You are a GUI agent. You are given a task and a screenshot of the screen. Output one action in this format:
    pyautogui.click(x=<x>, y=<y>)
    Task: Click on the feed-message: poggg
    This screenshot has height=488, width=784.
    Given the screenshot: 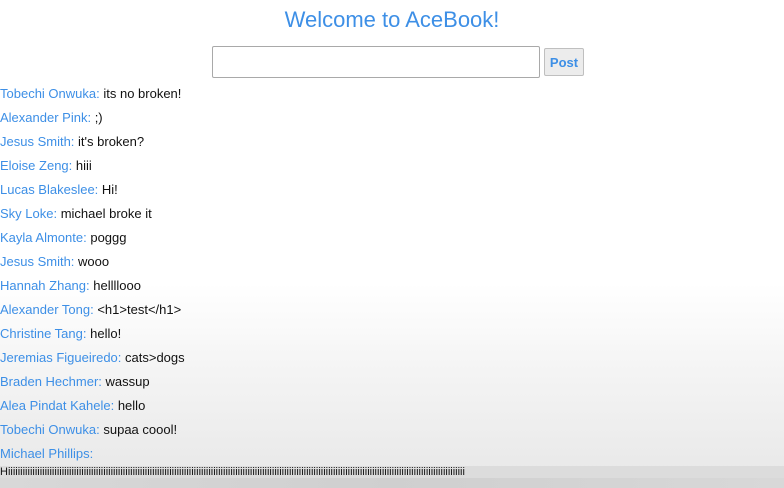 What is the action you would take?
    pyautogui.click(x=108, y=237)
    